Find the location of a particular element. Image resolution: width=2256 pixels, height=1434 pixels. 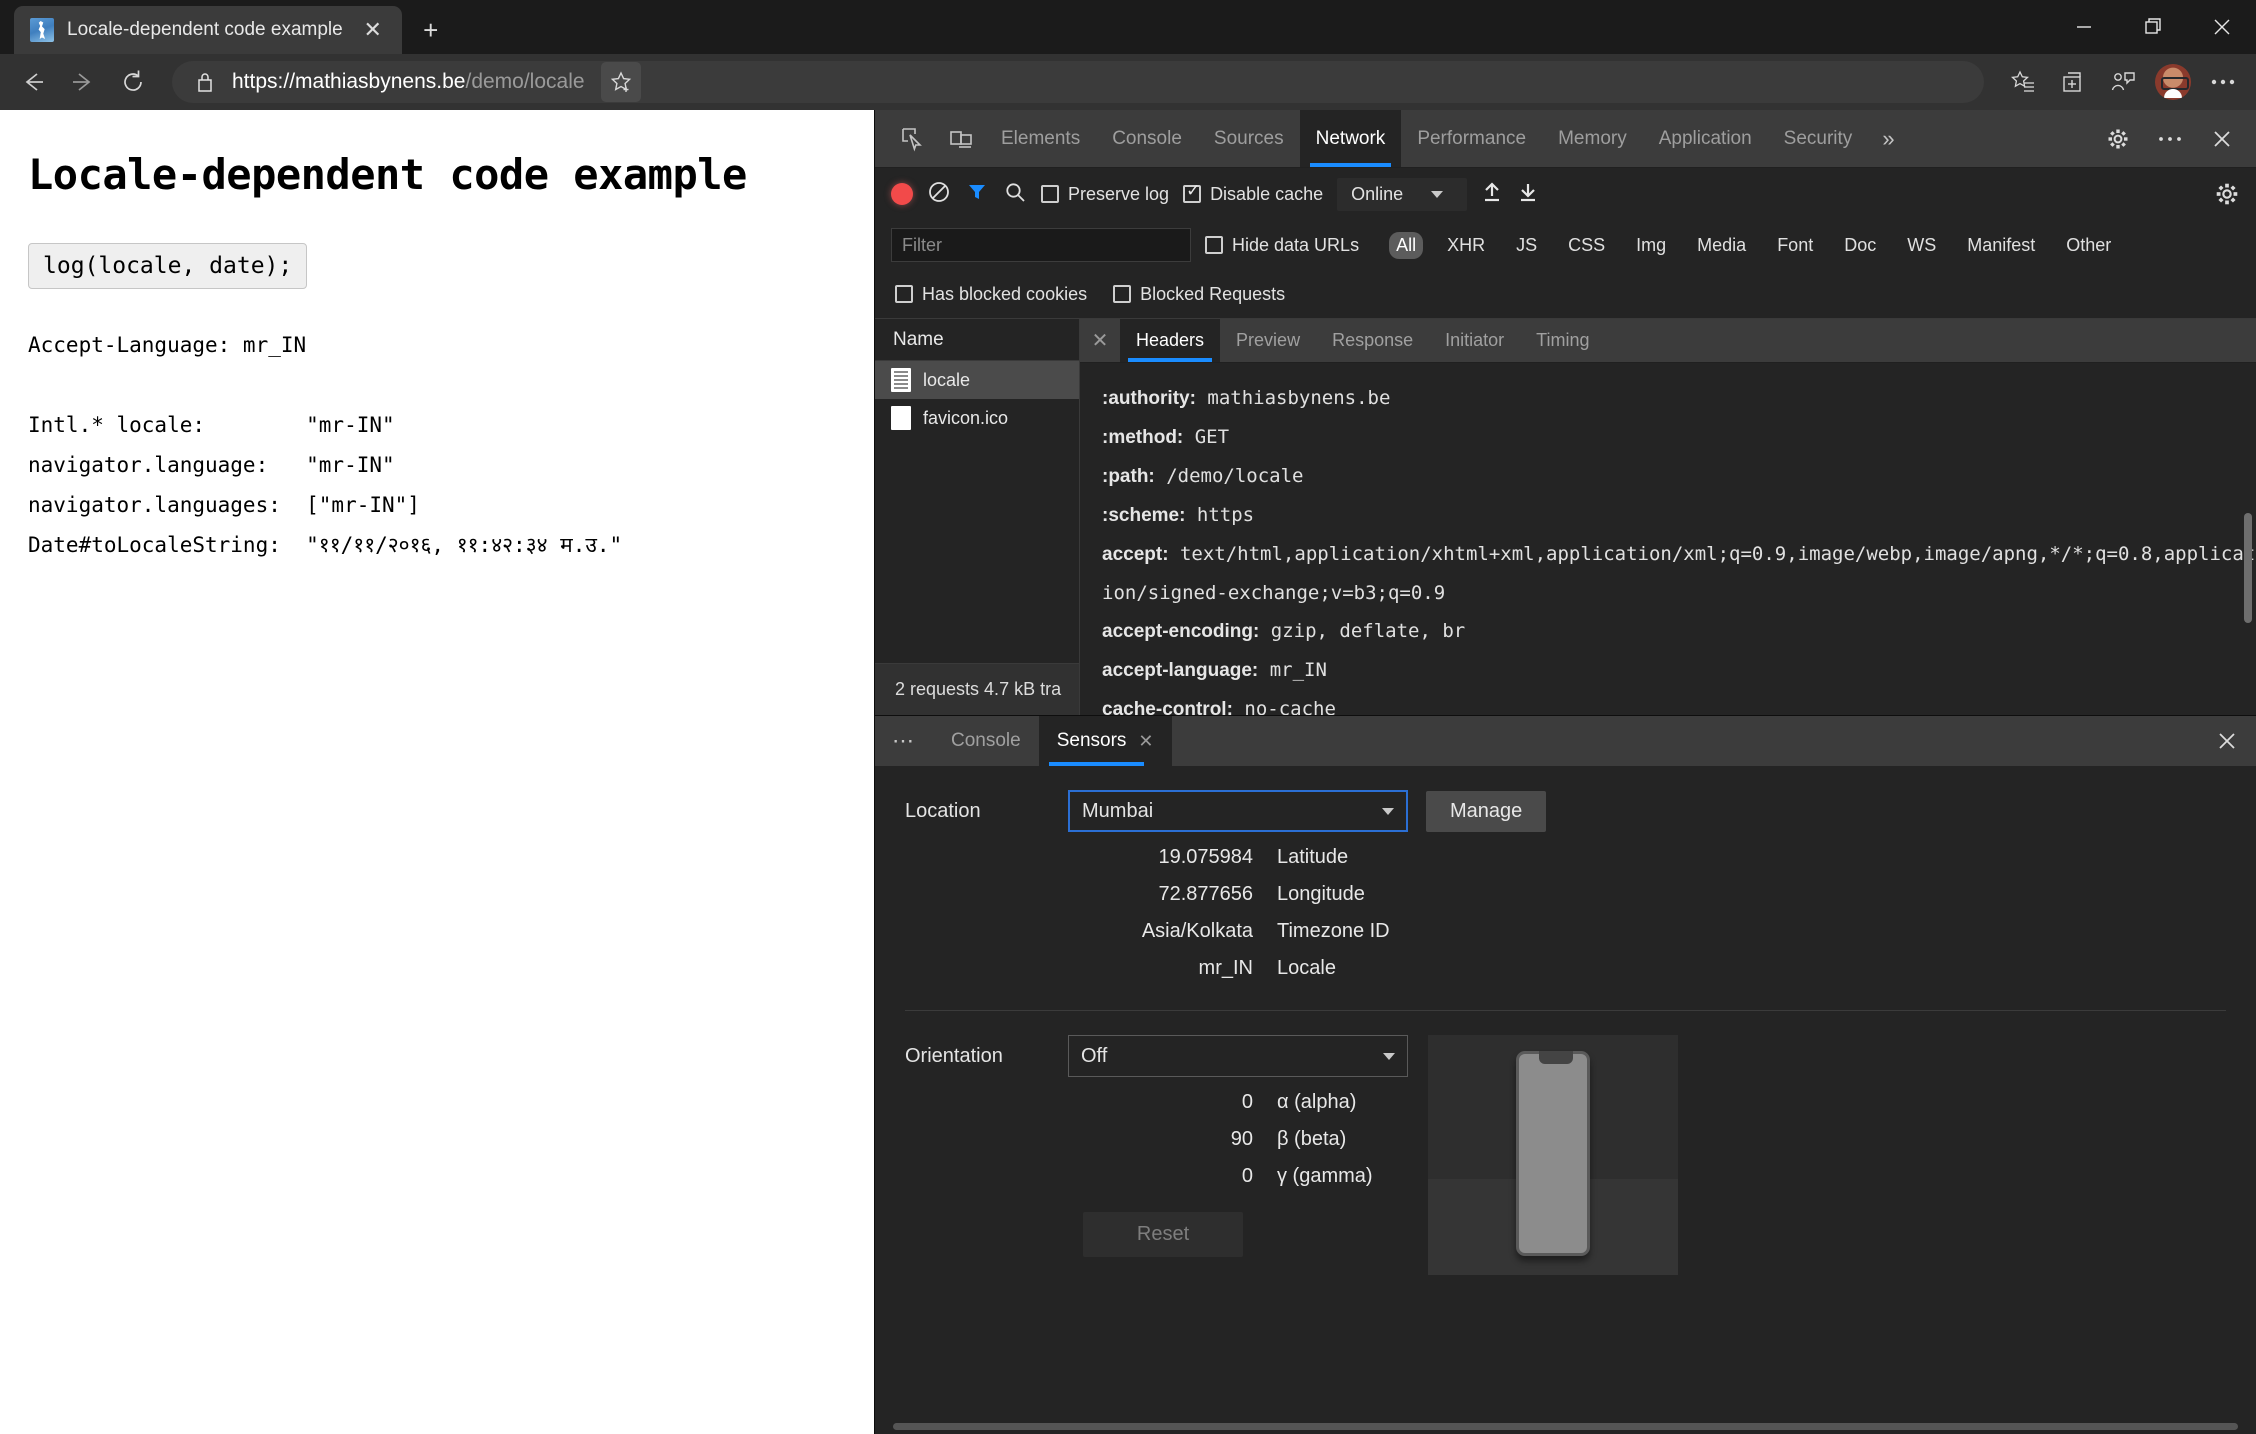

request-row-favicon: favicon.ico is located at coordinates (977, 418).